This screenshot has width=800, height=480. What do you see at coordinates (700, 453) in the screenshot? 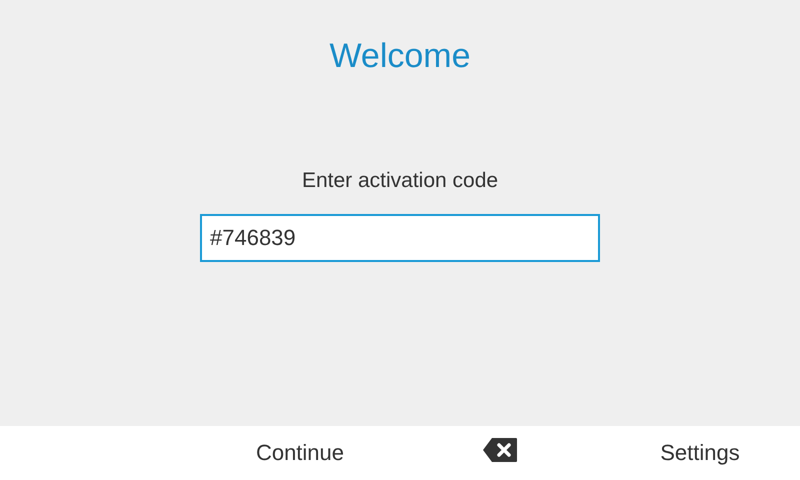
I see `softkey-button: Settings` at bounding box center [700, 453].